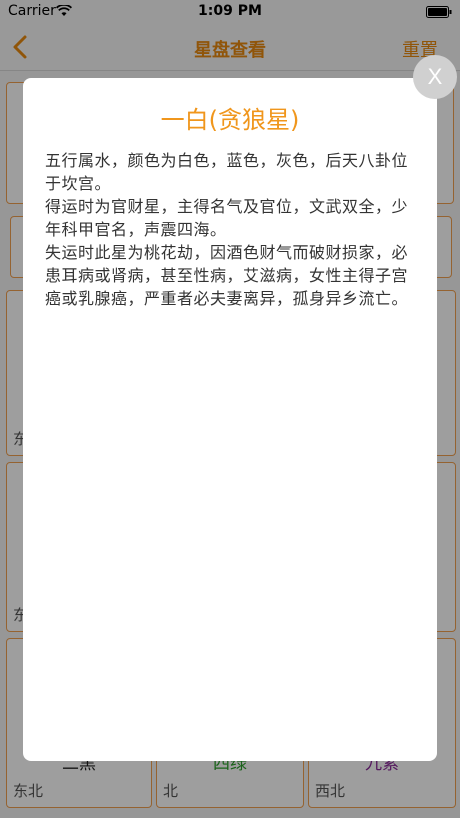 The height and width of the screenshot is (818, 460). Describe the element at coordinates (227, 172) in the screenshot. I see `modal-paragraph: 五行属水，颜色为白色，蓝色，灰色，后天八卦位于坎宫。` at that location.